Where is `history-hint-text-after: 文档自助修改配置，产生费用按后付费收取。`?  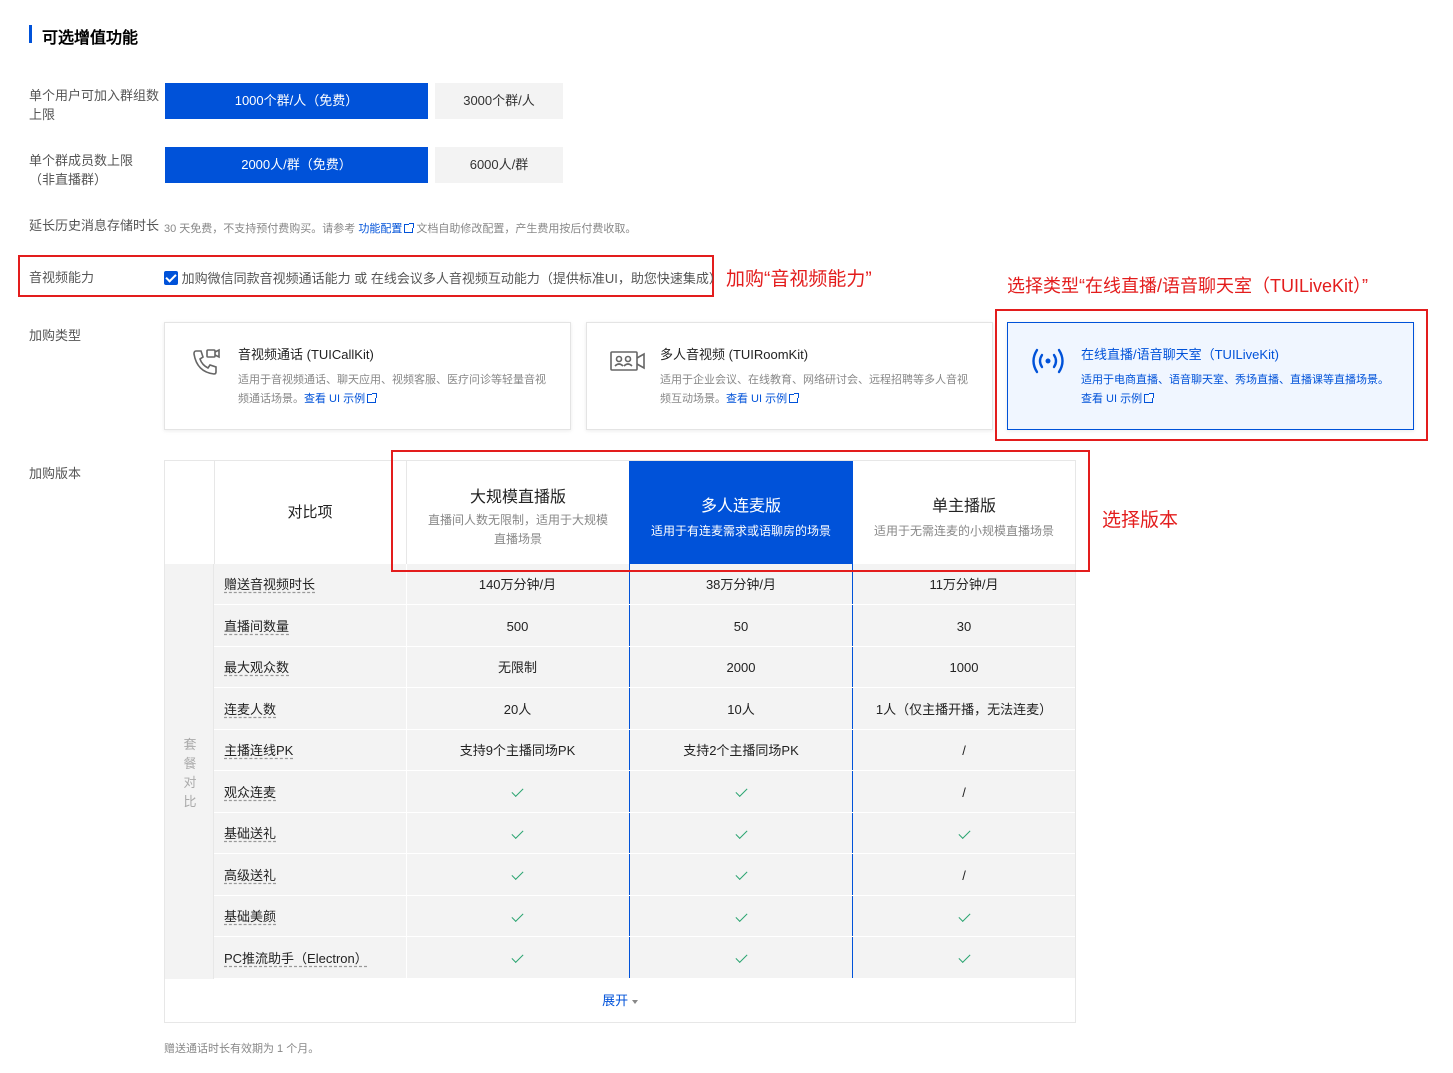
history-hint-text-after: 文档自助修改配置，产生费用按后付费收取。 is located at coordinates (526, 229).